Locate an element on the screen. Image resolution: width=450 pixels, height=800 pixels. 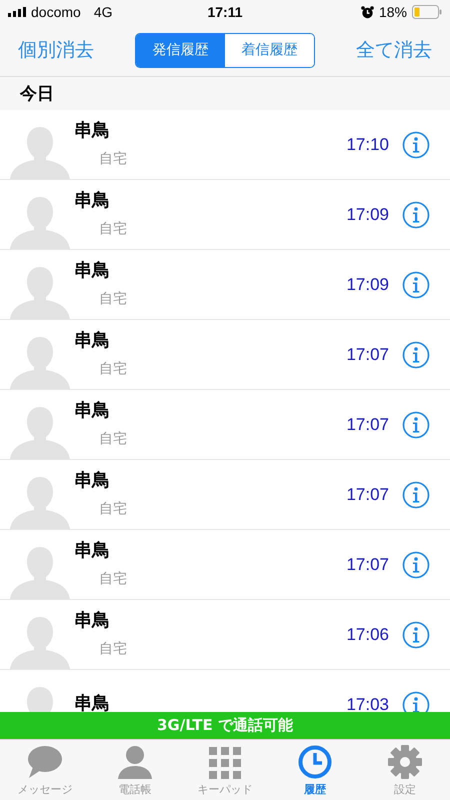
keypad-icon is located at coordinates (225, 763).